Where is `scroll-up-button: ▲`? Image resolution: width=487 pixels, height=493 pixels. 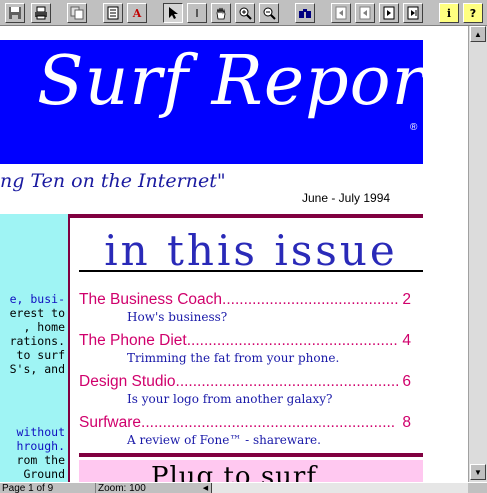
scroll-up-button: ▲ is located at coordinates (478, 34).